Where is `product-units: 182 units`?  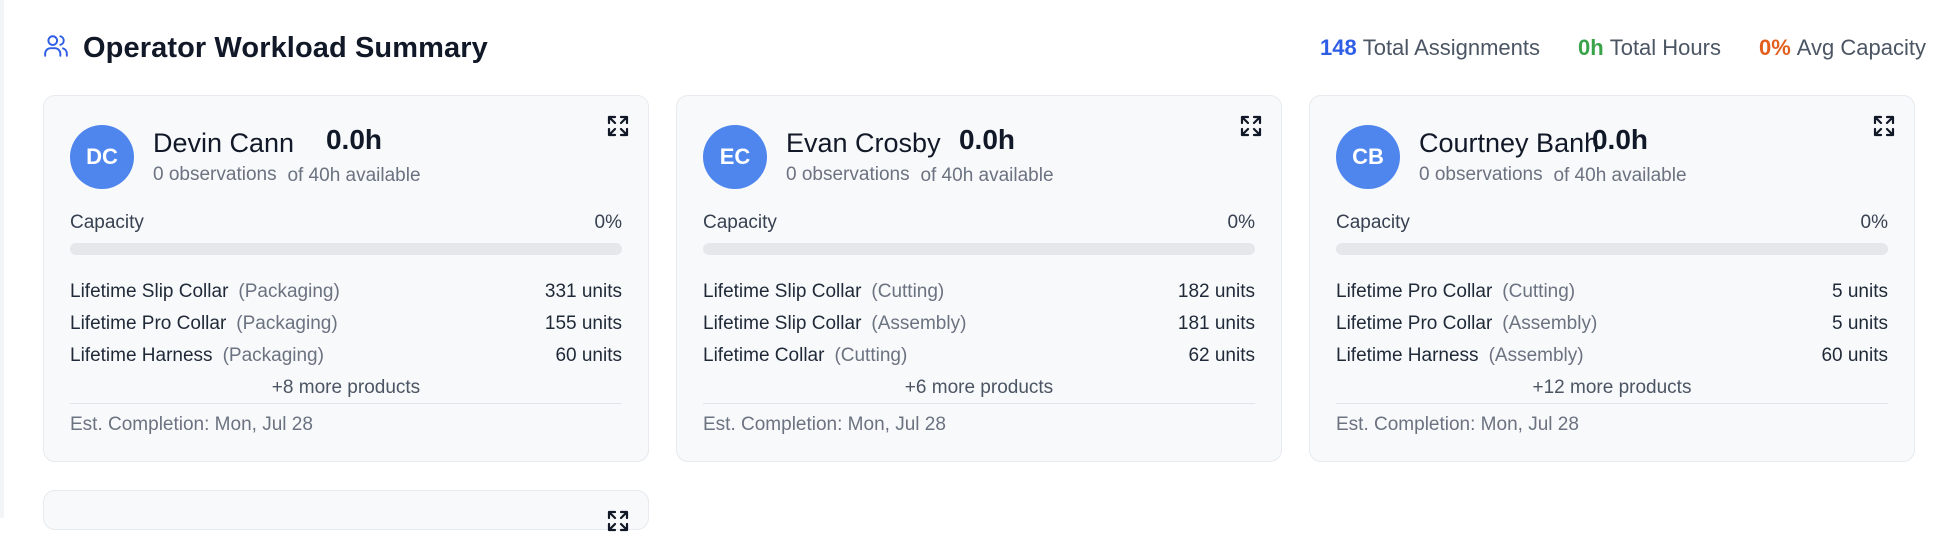 product-units: 182 units is located at coordinates (1216, 291).